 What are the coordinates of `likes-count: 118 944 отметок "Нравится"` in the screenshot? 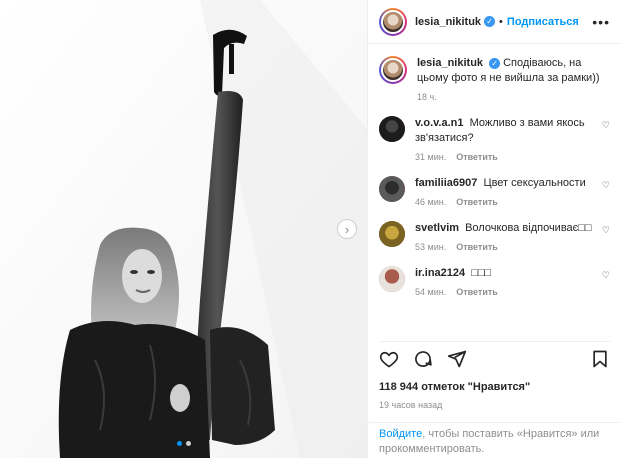 It's located at (454, 387).